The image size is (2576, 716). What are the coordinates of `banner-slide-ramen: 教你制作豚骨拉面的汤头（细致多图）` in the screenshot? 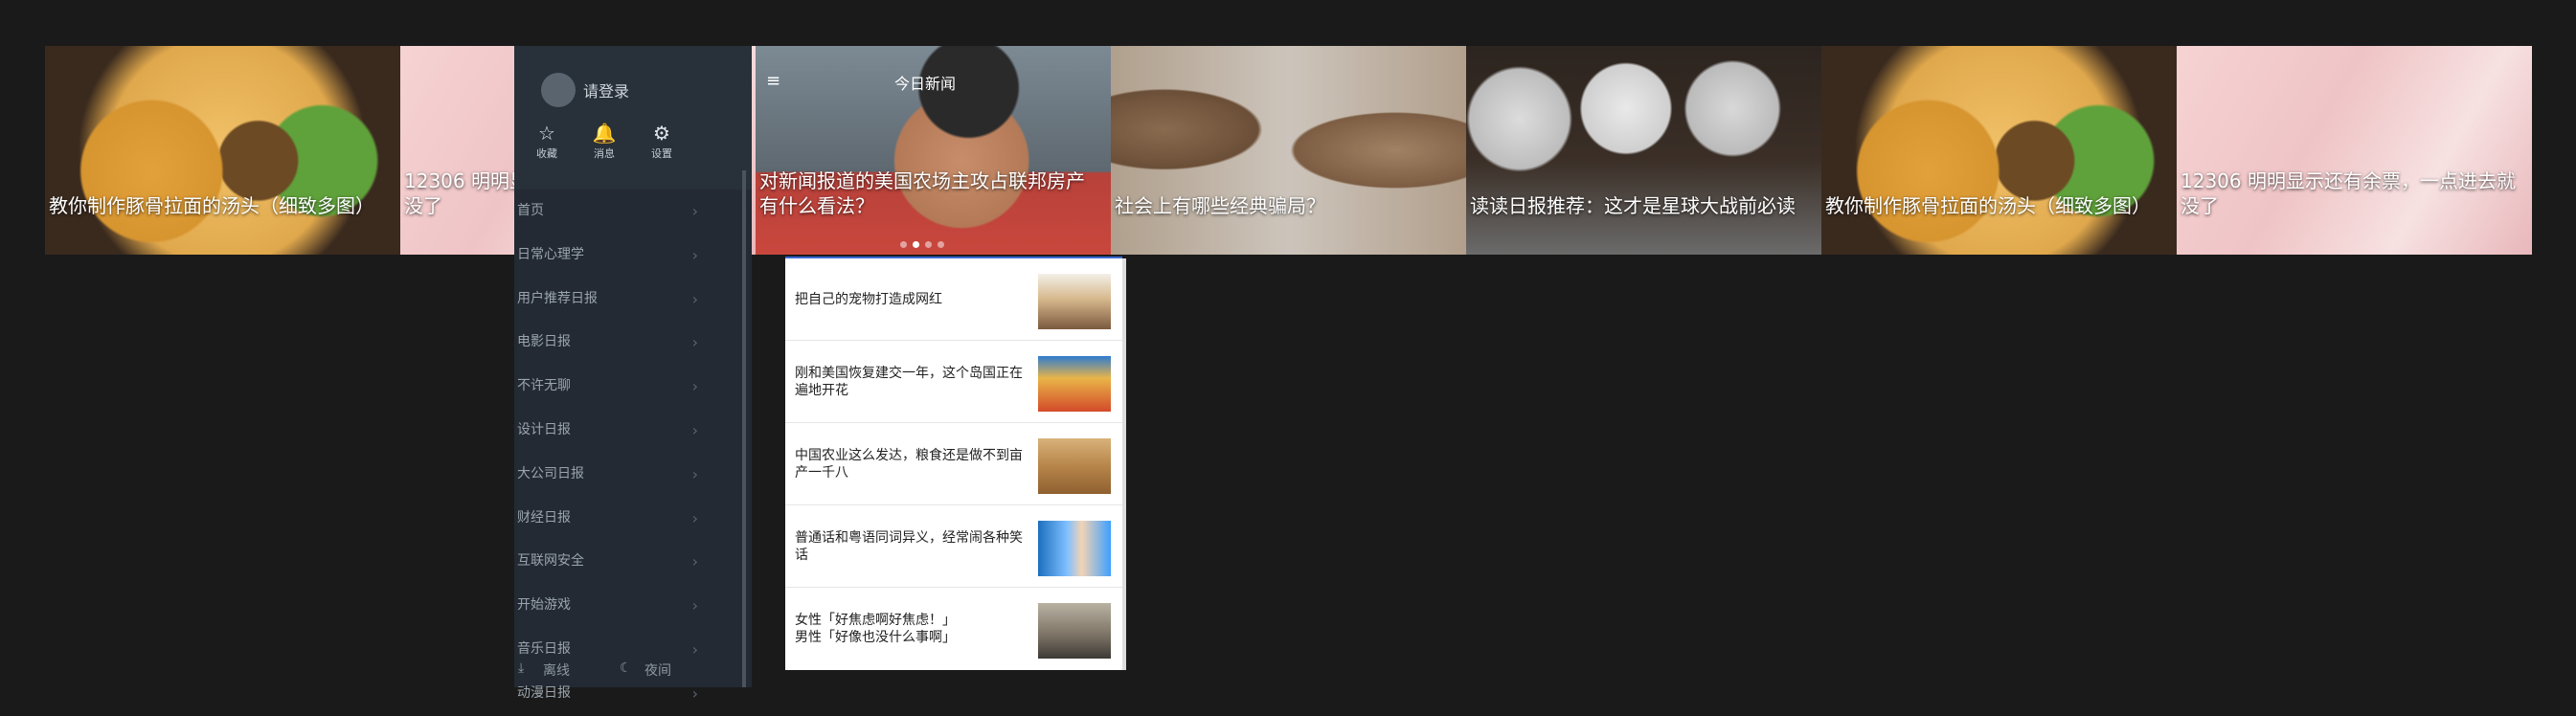 It's located at (222, 150).